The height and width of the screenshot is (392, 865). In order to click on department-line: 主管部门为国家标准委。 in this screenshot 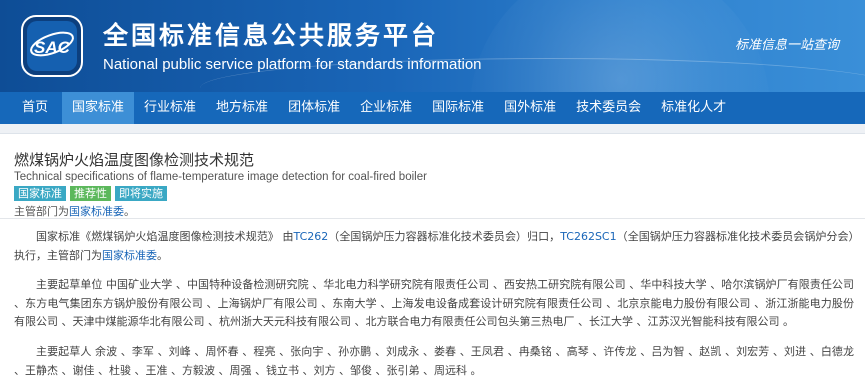, I will do `click(74, 211)`.